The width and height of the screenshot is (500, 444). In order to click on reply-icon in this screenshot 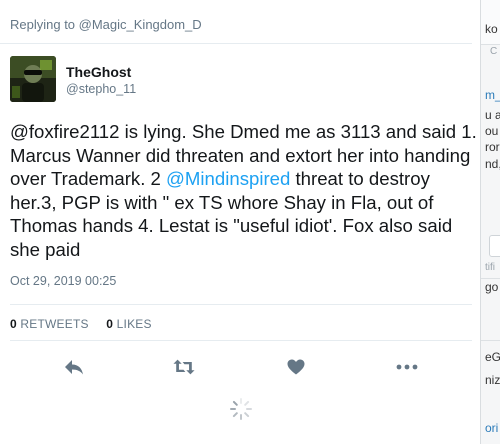, I will do `click(74, 367)`.